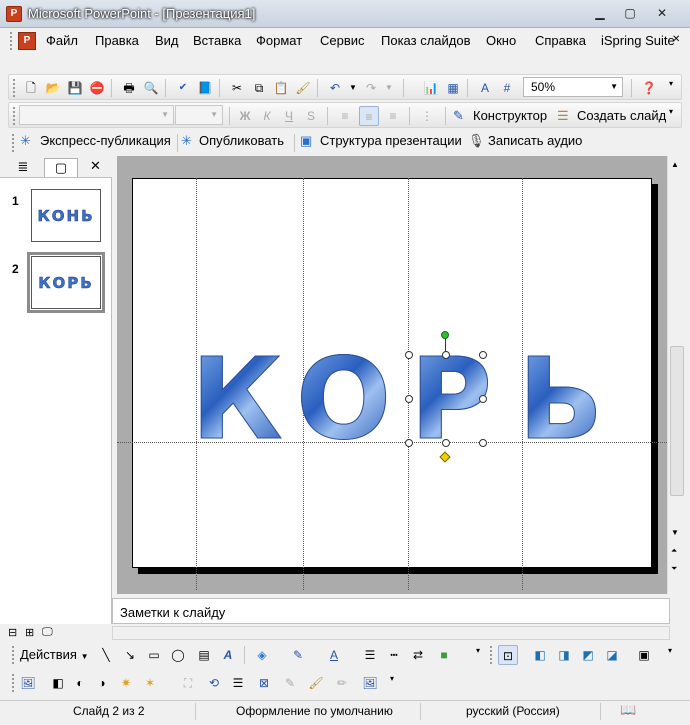 The width and height of the screenshot is (690, 725). Describe the element at coordinates (342, 40) in the screenshot. I see `menu-tools: Сервис` at that location.